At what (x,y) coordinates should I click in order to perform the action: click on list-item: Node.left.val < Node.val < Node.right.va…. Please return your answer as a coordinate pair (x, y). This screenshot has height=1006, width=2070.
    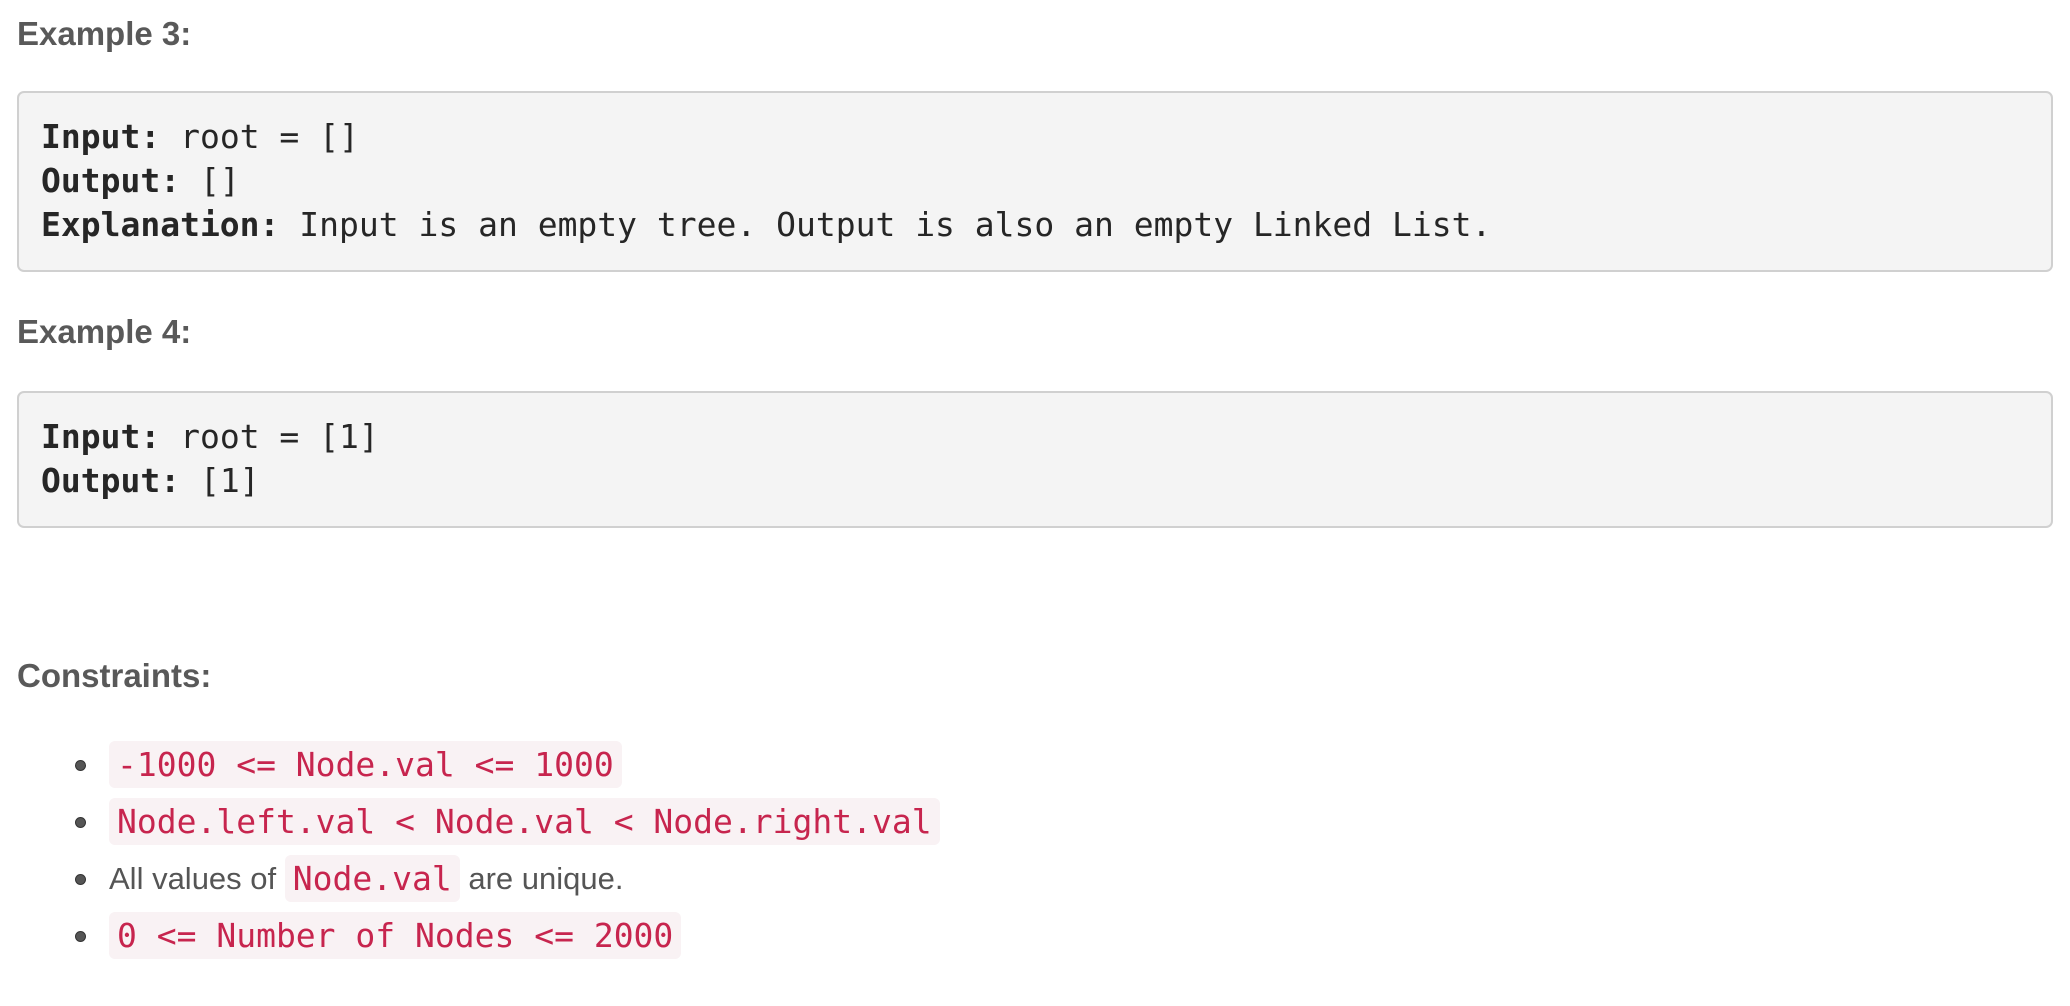
    Looking at the image, I should click on (478, 821).